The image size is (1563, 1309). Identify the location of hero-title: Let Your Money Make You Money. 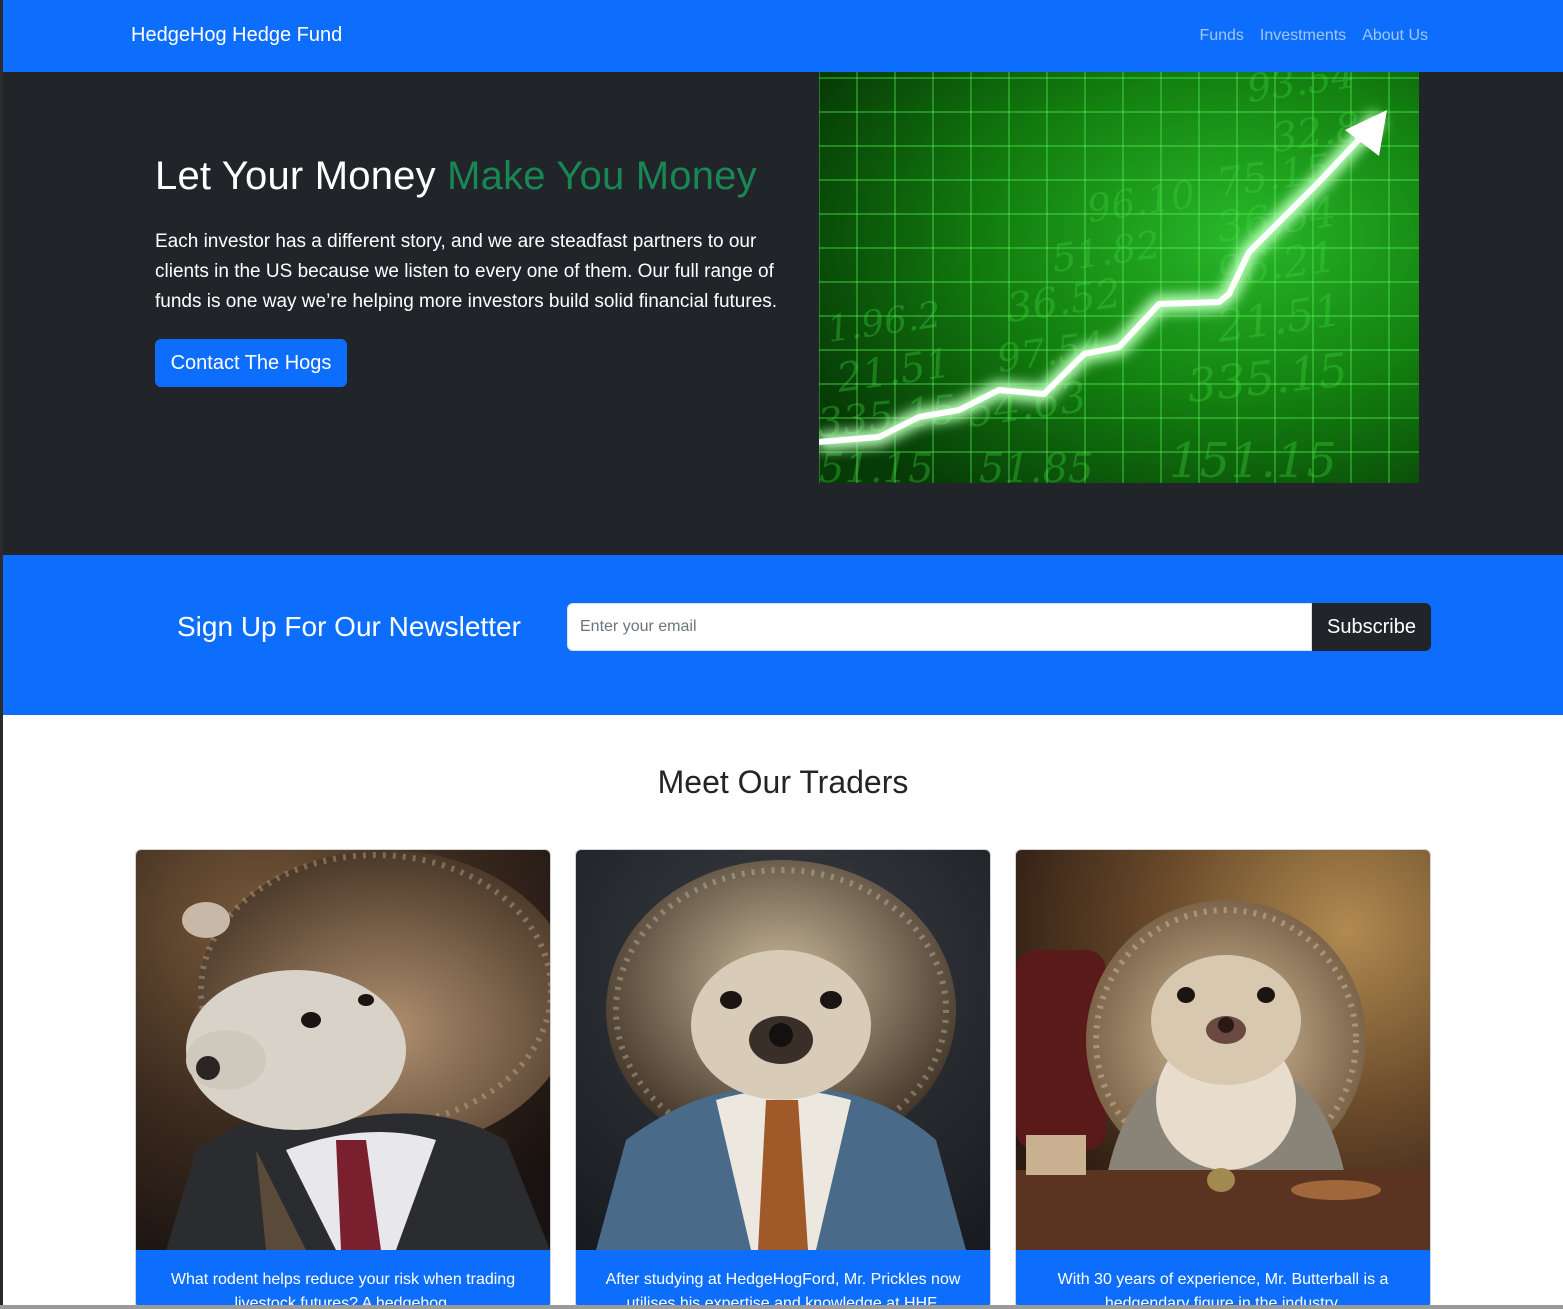
(456, 176).